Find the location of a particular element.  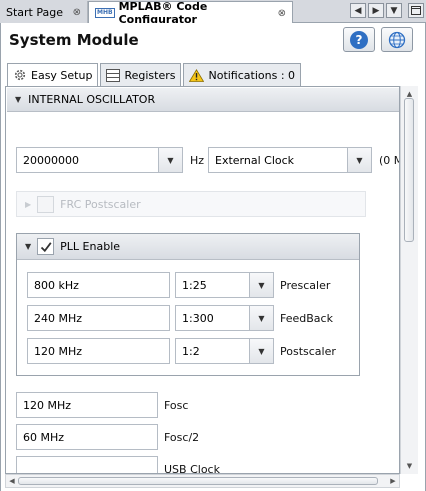

fosc-value: 120 MHz is located at coordinates (47, 405).